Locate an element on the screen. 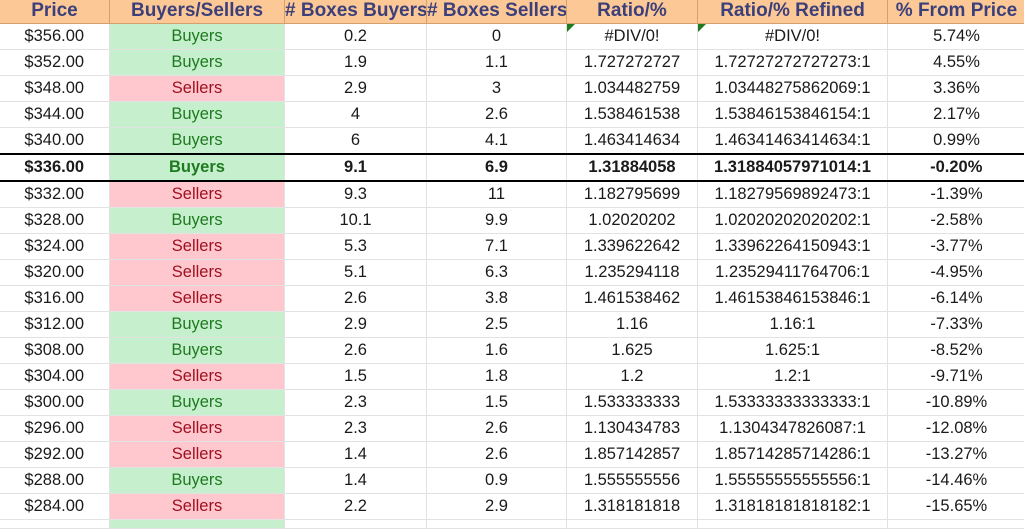 The width and height of the screenshot is (1024, 529). ratio-refined-cell: 1.1304347826087:1 is located at coordinates (793, 429).